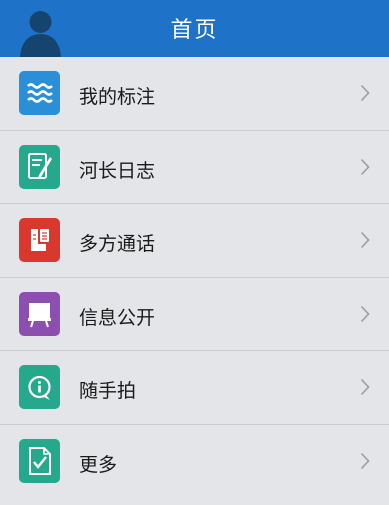 The height and width of the screenshot is (505, 389). I want to click on menu-item-information-disclosure: 信息公开, so click(194, 314).